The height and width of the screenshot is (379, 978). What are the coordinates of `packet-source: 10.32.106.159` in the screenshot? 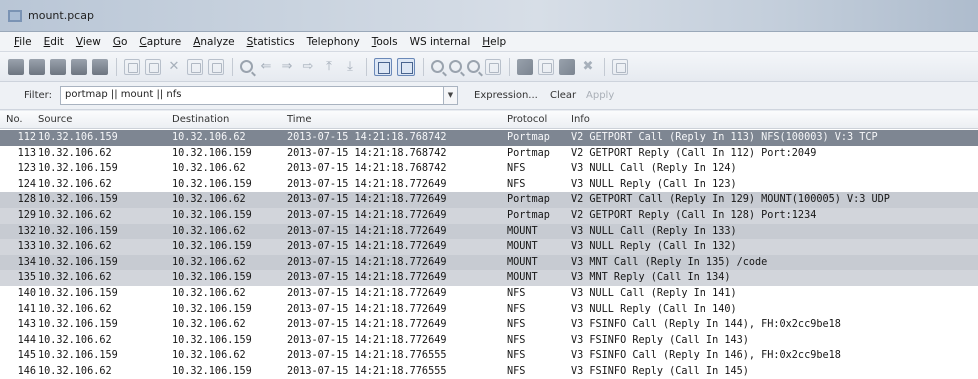 It's located at (78, 200).